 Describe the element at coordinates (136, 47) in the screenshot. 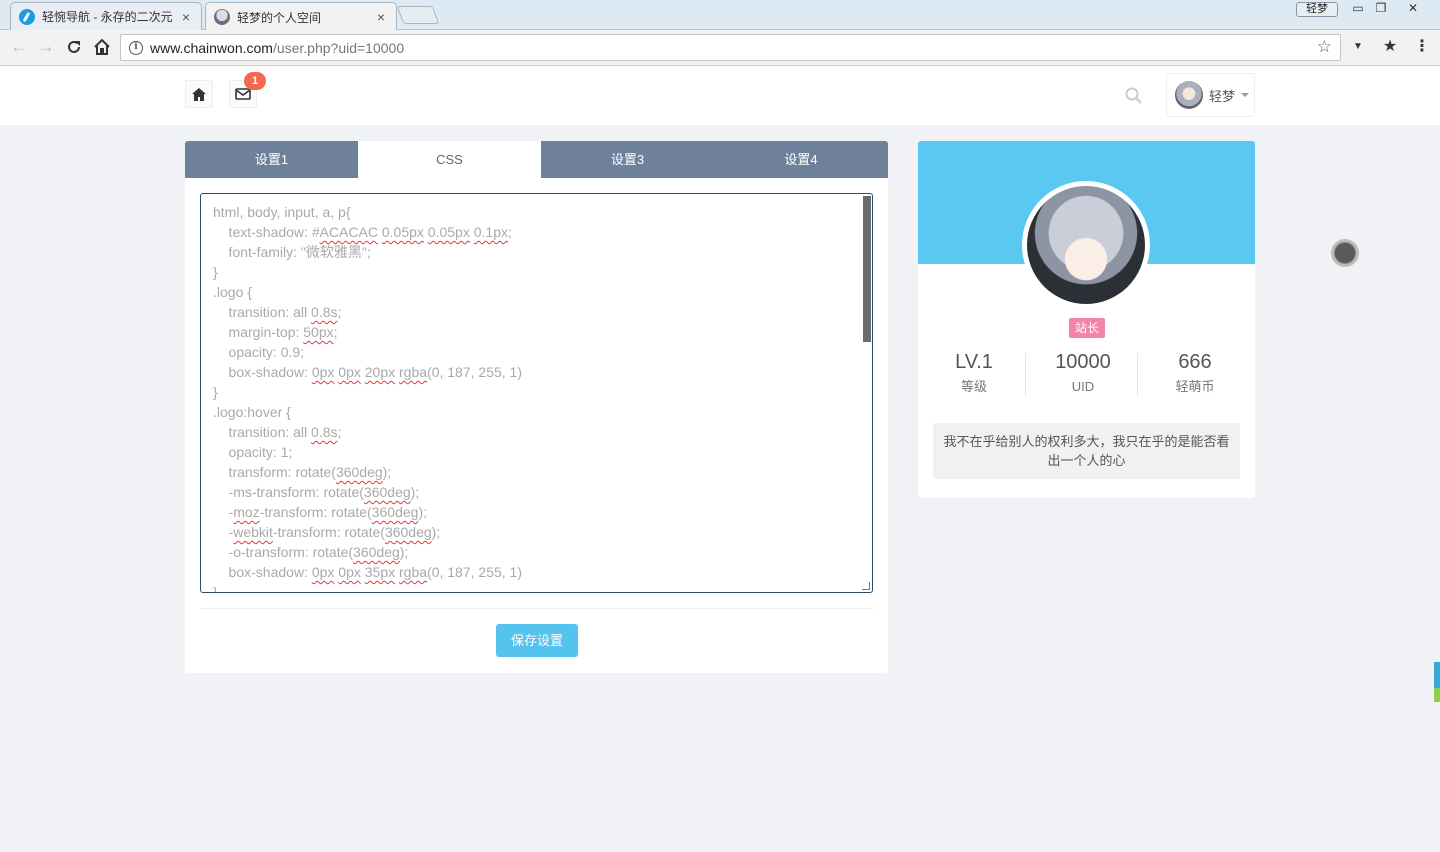

I see `site-info-icon: i` at that location.